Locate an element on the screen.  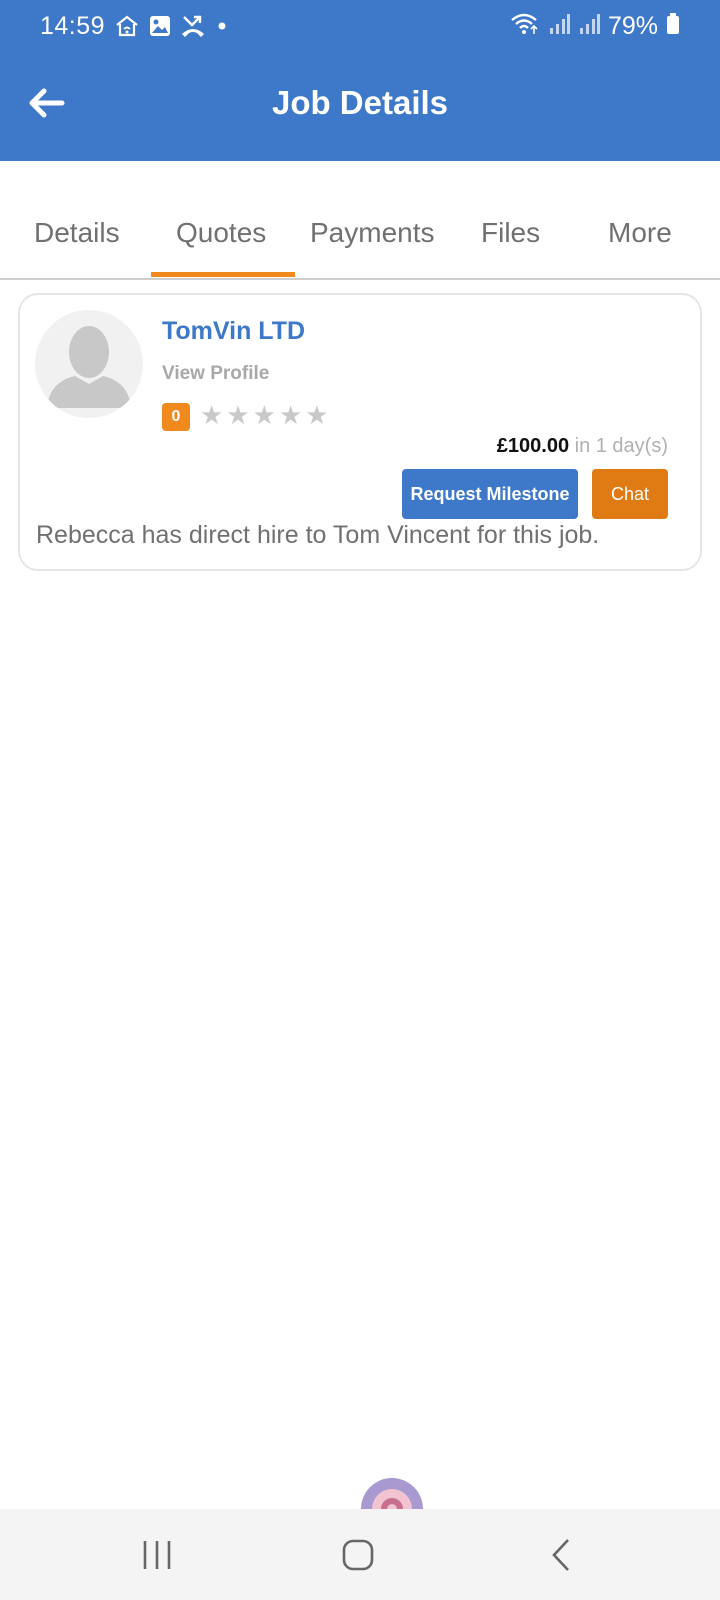
status-icons-left is located at coordinates (172, 28).